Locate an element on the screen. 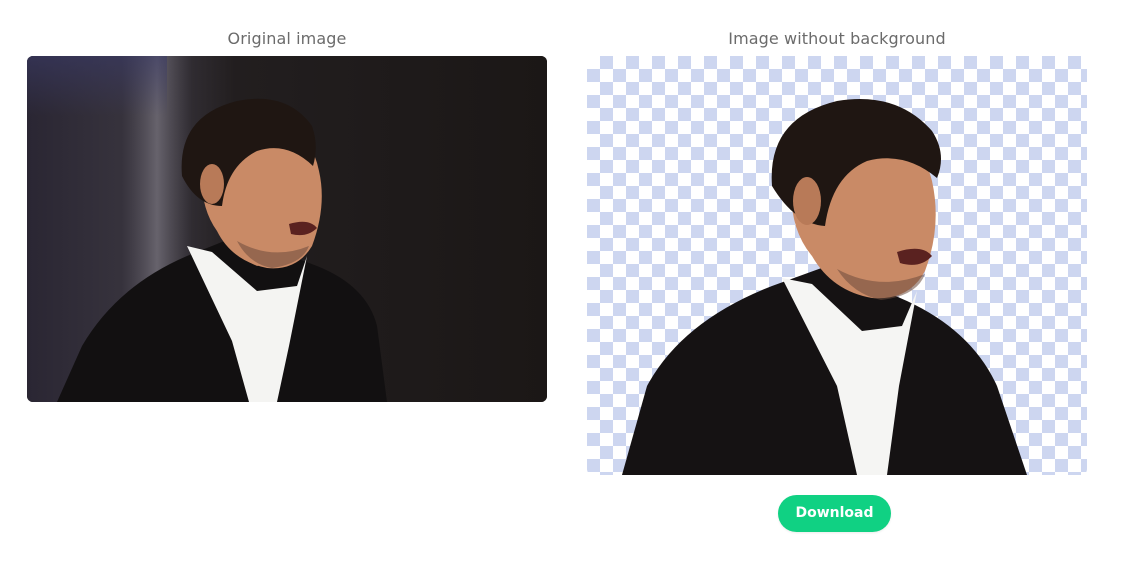  original-image-title: Original image is located at coordinates (287, 38).